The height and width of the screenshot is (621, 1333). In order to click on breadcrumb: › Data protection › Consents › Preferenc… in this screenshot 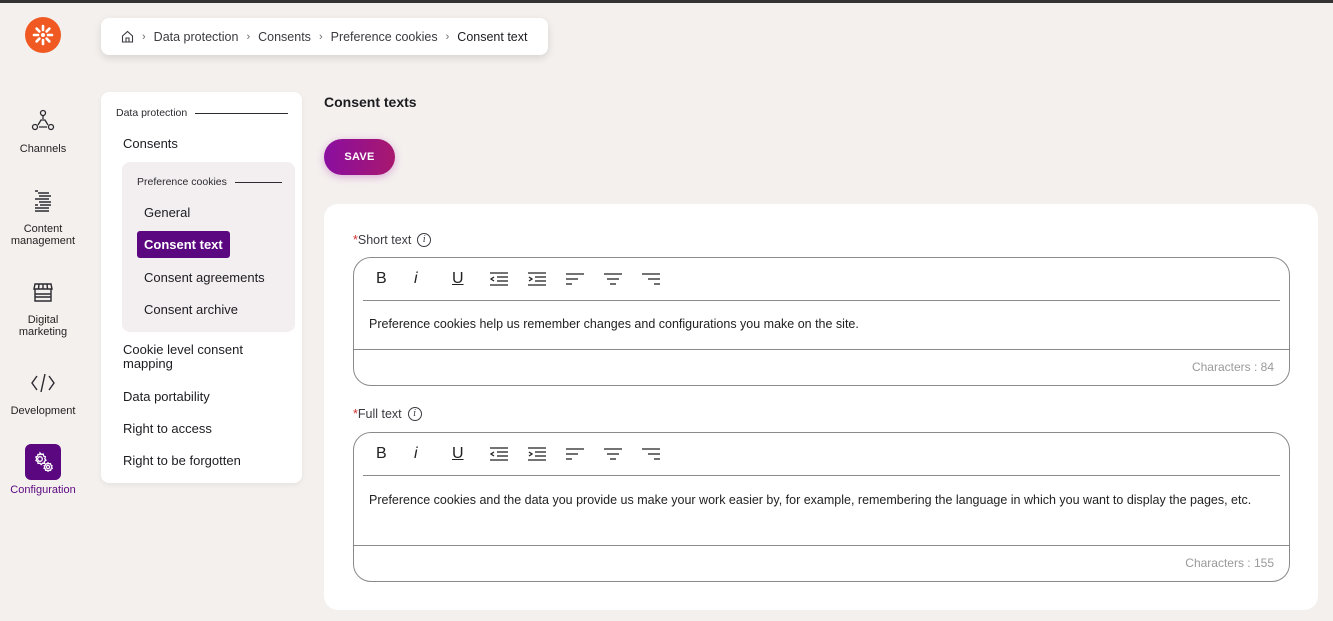, I will do `click(325, 36)`.